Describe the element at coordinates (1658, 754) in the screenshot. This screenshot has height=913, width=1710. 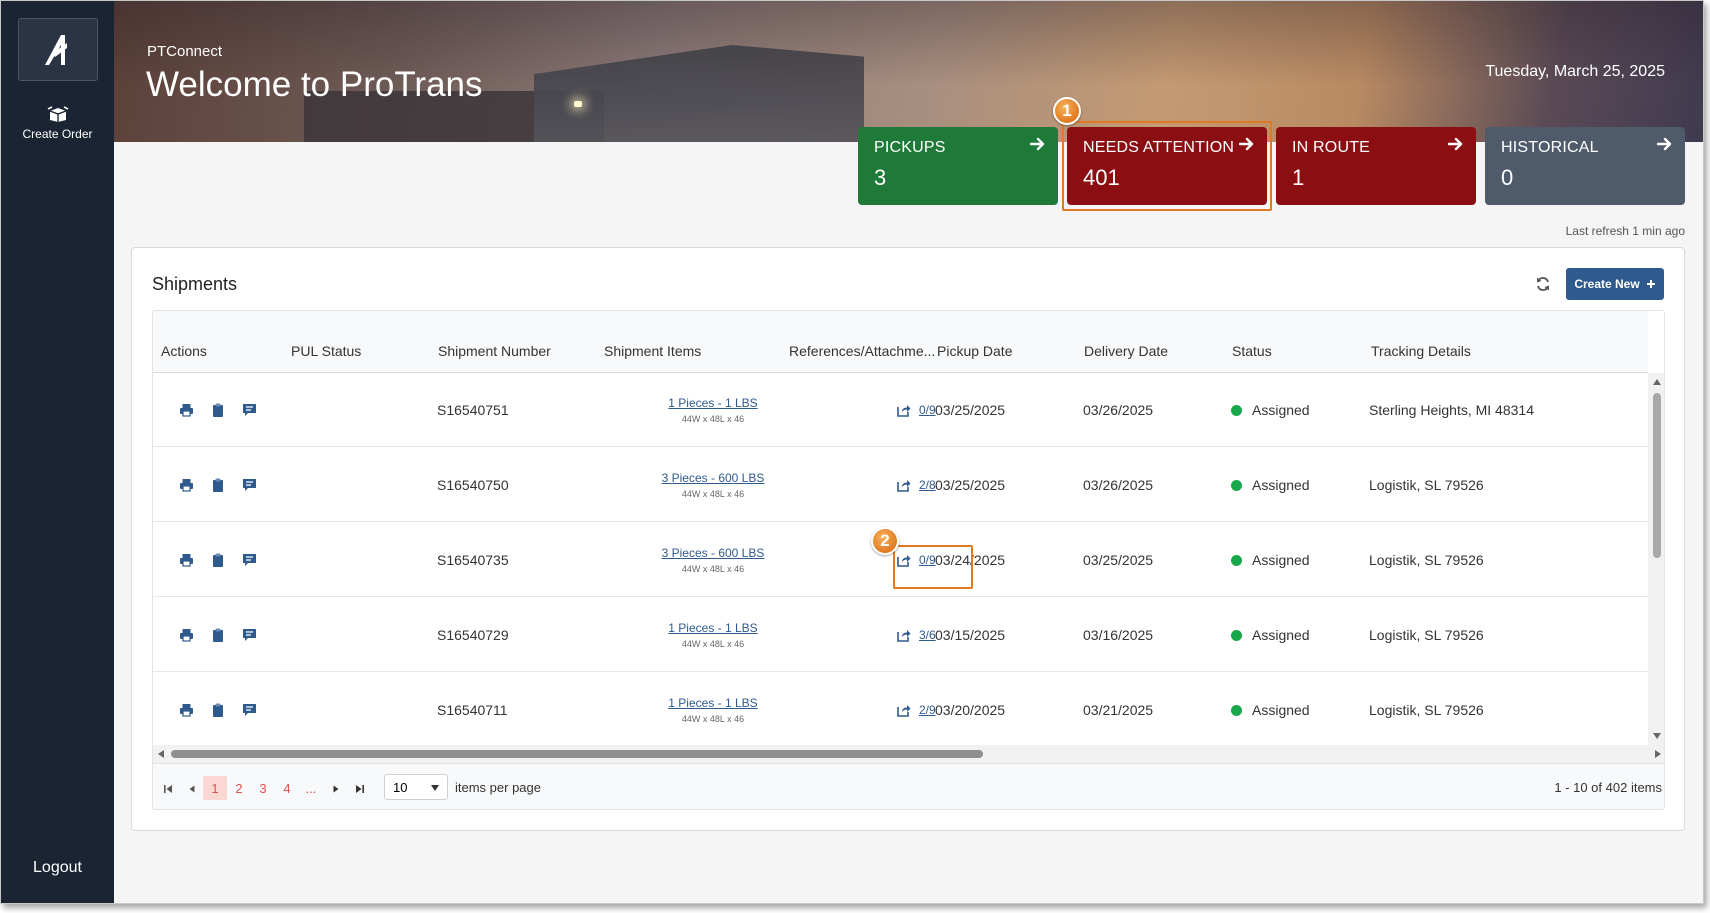
I see `scroll-right-arrow` at that location.